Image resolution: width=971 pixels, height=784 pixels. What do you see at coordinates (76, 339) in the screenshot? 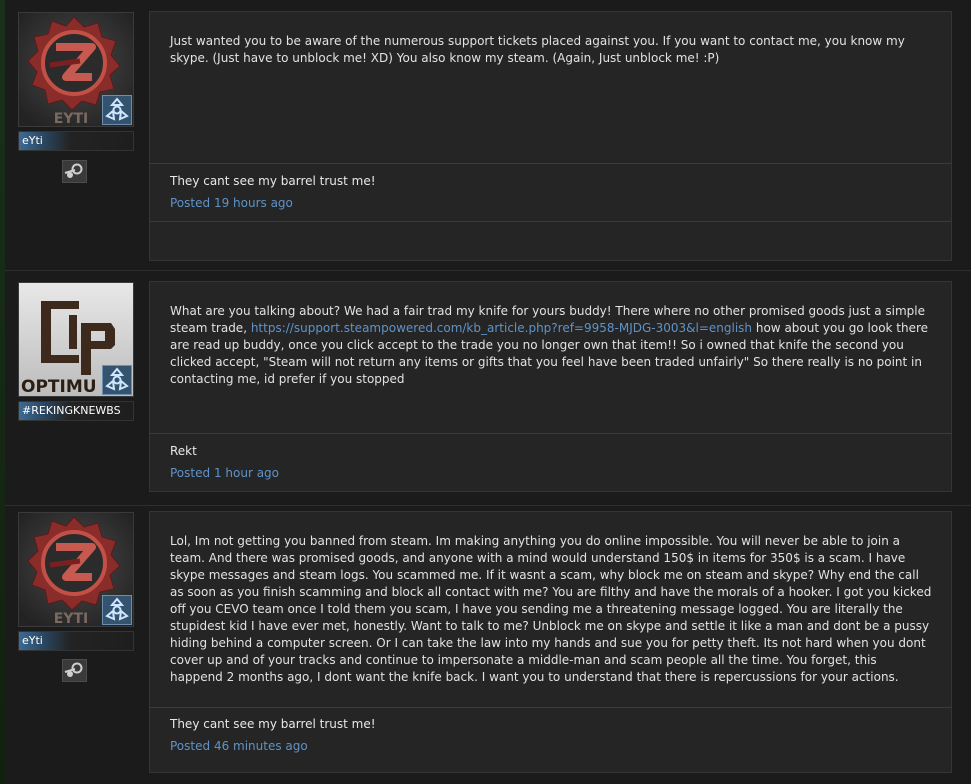
I see `user-avatar: OPTIMU` at bounding box center [76, 339].